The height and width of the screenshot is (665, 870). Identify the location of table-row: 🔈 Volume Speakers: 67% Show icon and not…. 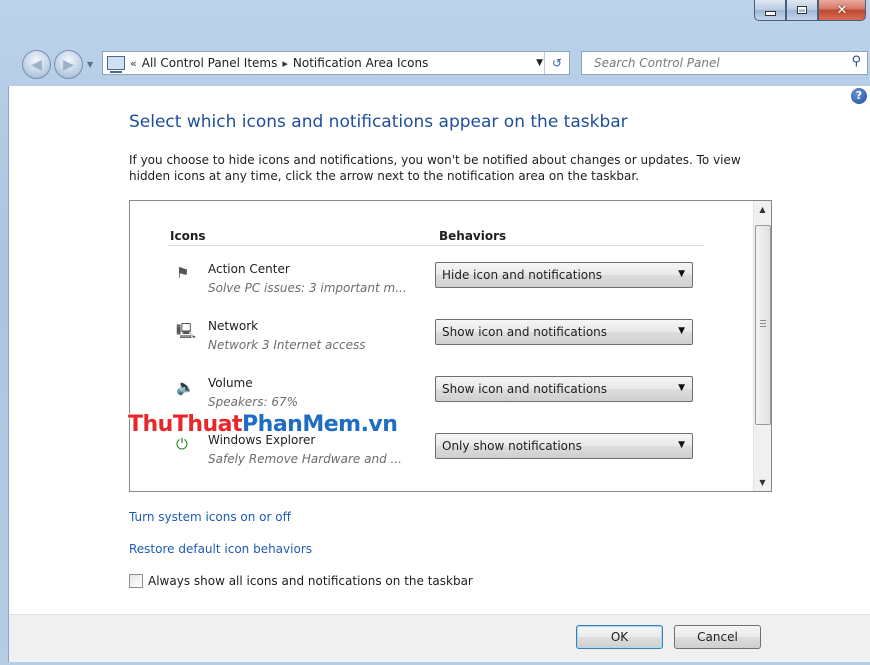
(435, 398).